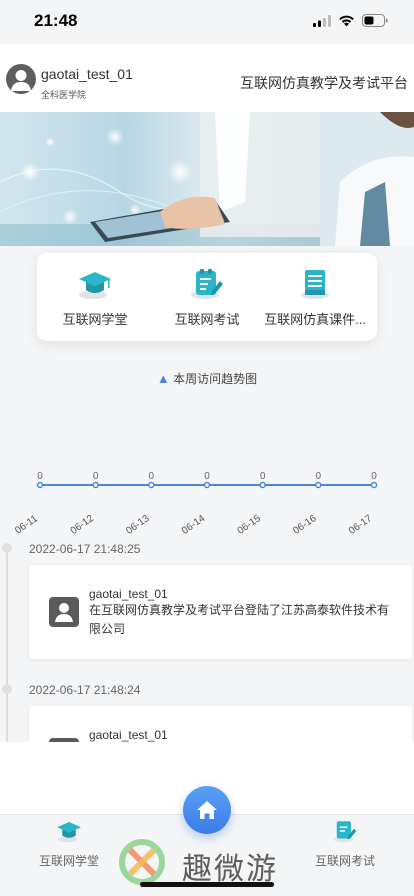  I want to click on tab-online-classroom: 互联网学堂, so click(69, 844).